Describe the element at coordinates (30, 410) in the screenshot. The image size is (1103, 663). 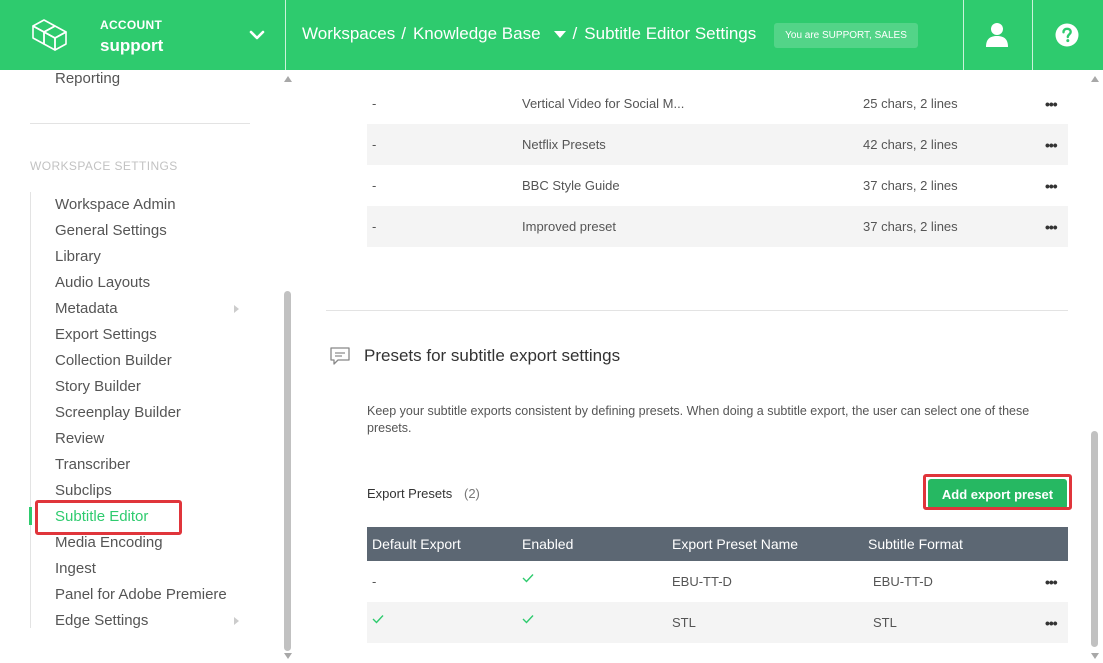
I see `sidebar-tree-line` at that location.